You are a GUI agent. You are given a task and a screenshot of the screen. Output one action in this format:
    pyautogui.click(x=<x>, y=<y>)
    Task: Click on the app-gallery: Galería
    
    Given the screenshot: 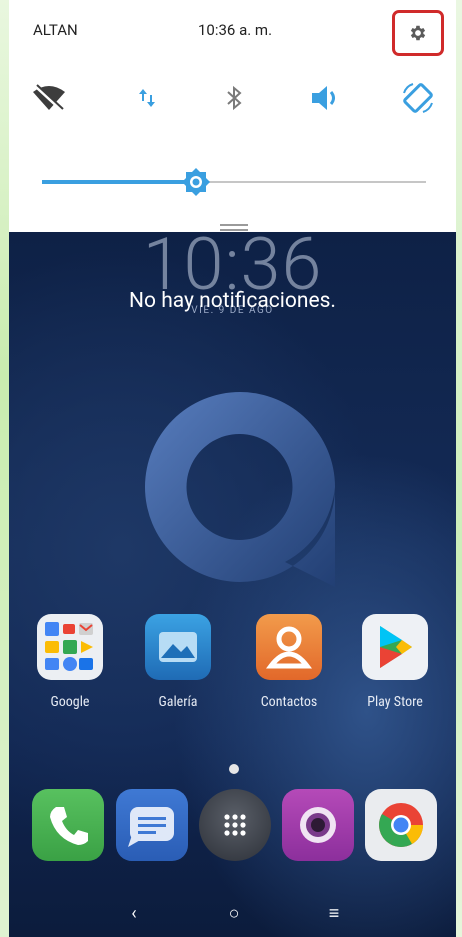 What is the action you would take?
    pyautogui.click(x=178, y=662)
    